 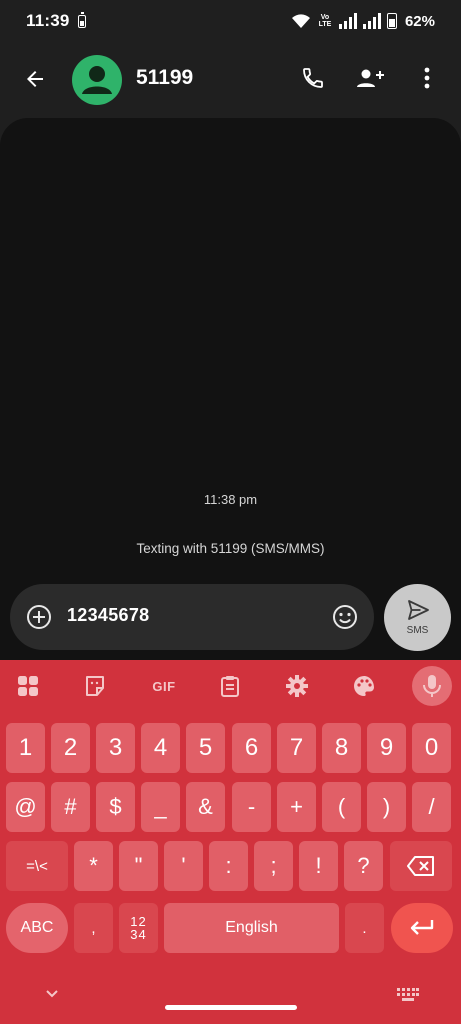 I want to click on call-button, so click(x=313, y=78).